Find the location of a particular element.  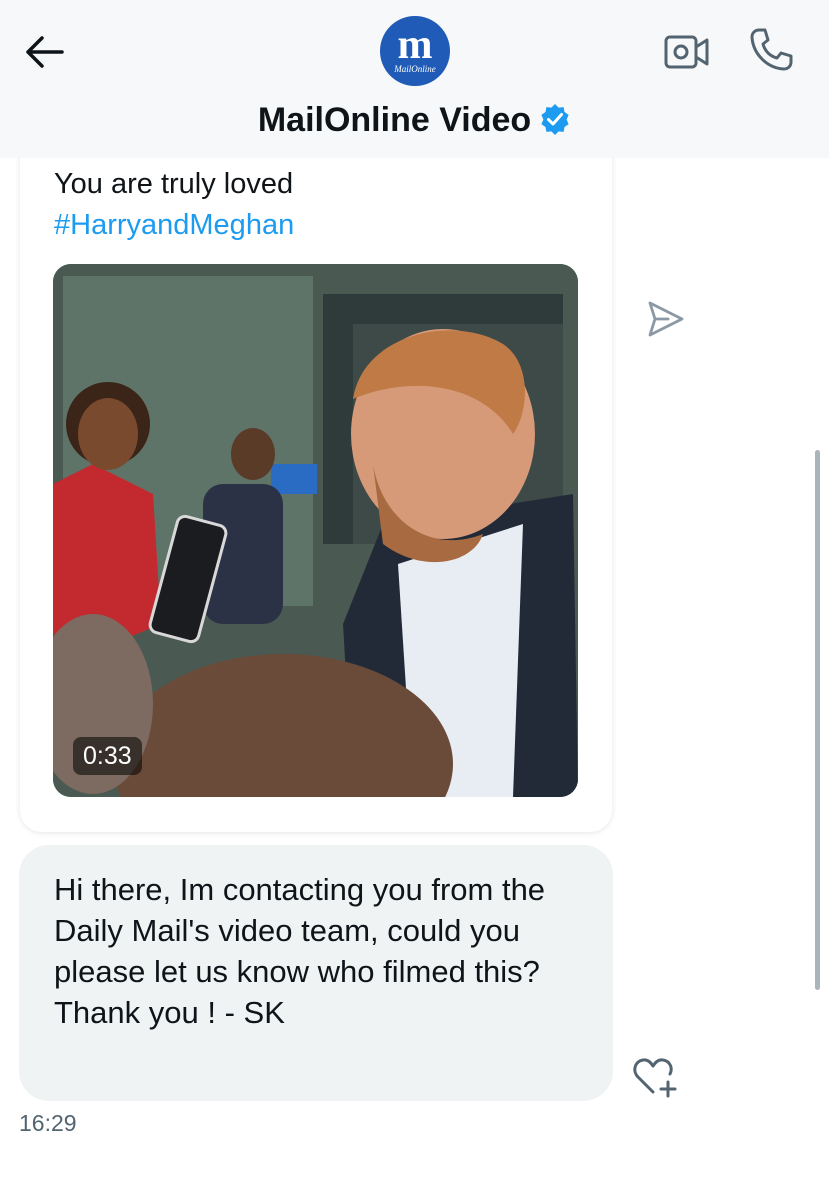

verified-badge-icon is located at coordinates (555, 124).